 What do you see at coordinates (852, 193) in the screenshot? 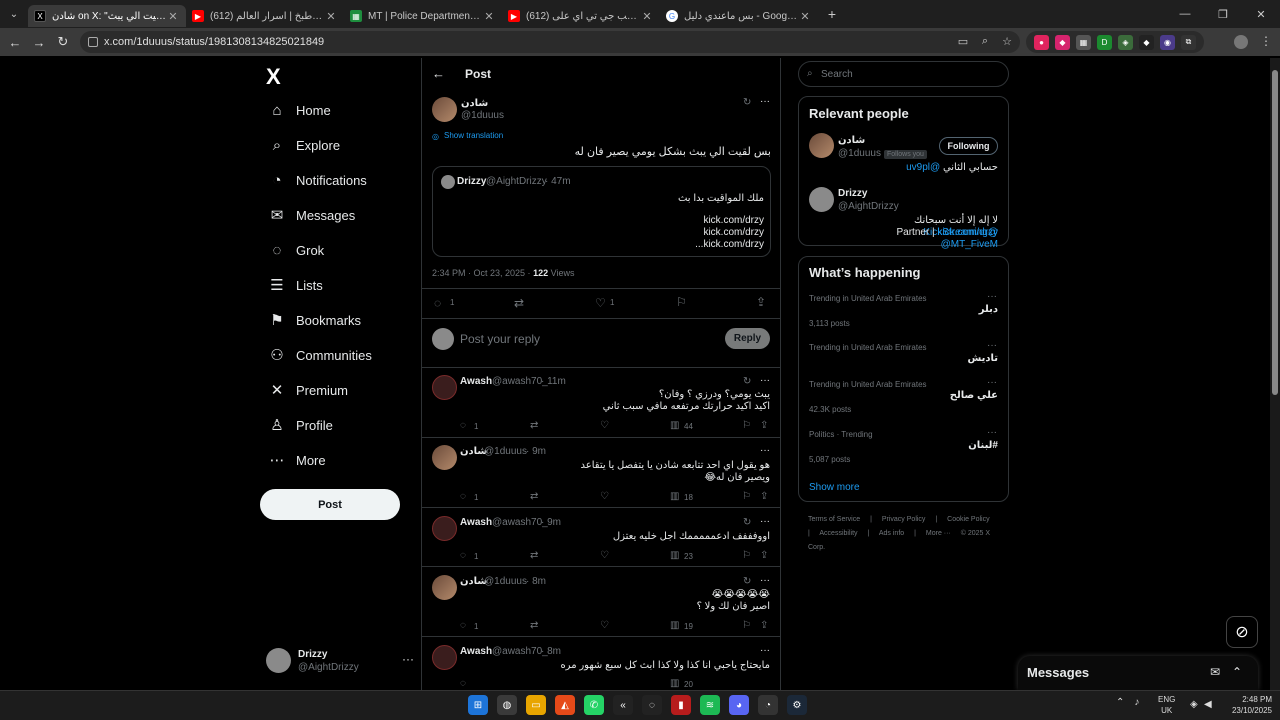
I see `person-name: Drizzy` at bounding box center [852, 193].